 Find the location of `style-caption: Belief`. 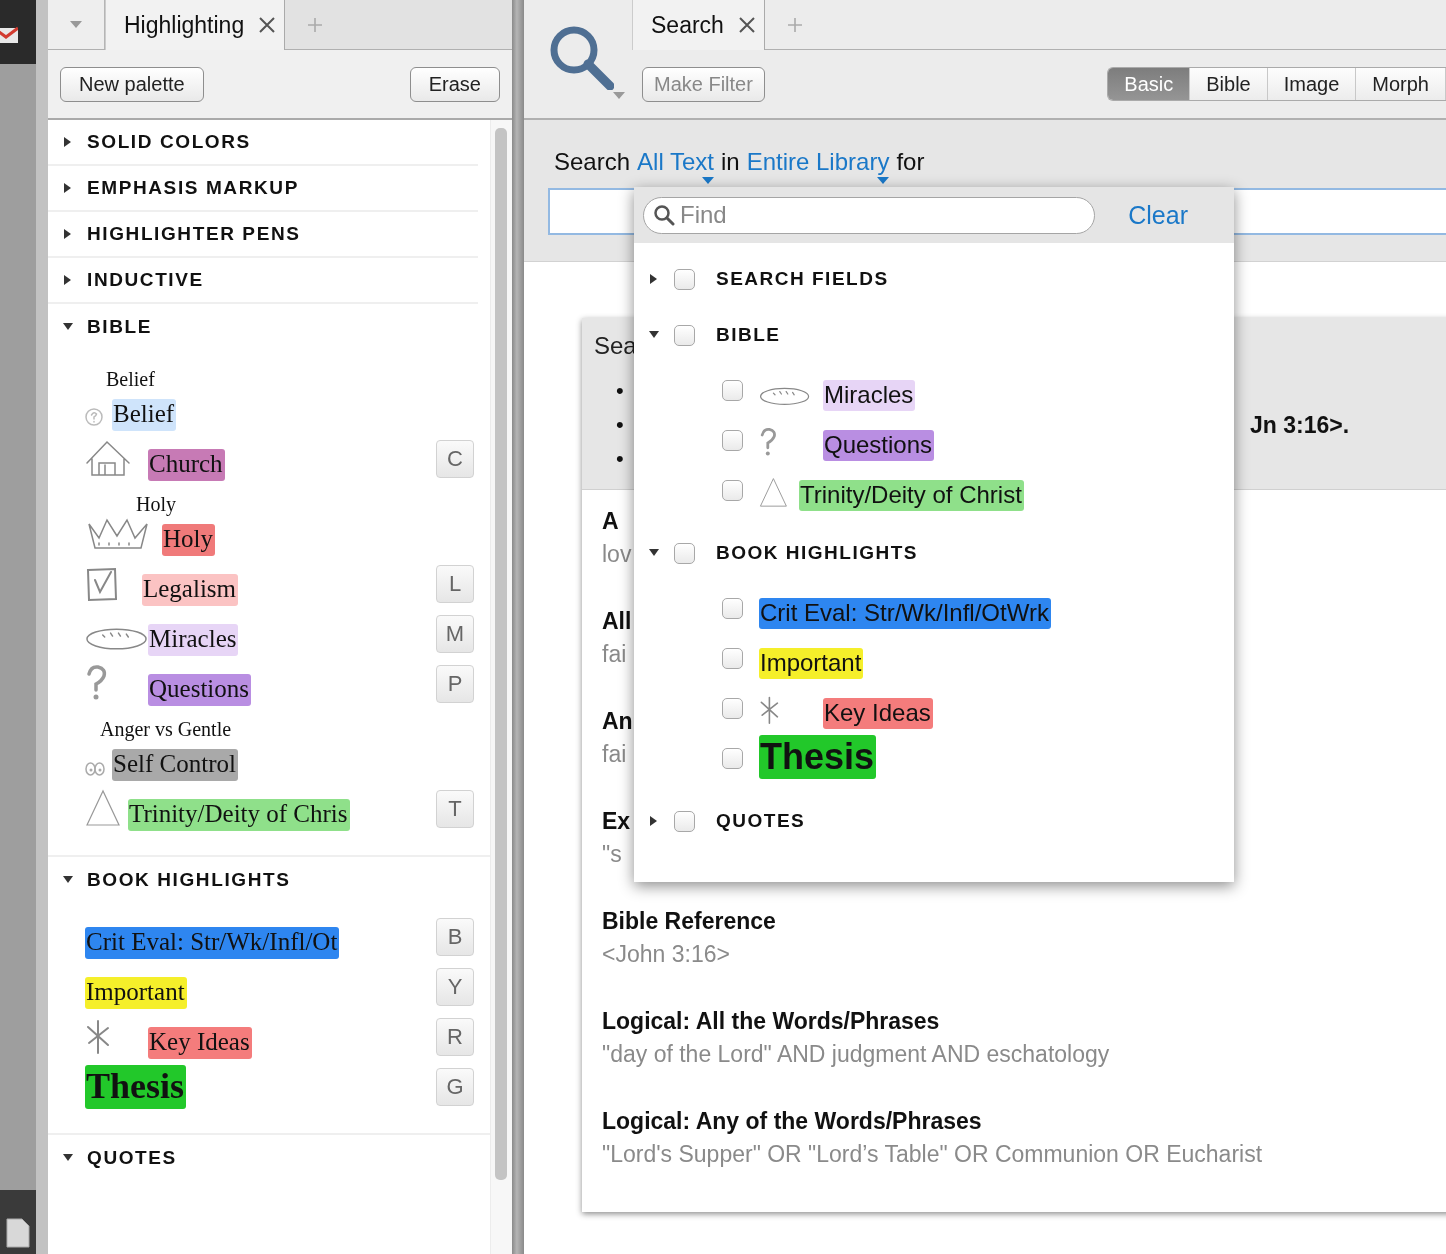

style-caption: Belief is located at coordinates (130, 379).